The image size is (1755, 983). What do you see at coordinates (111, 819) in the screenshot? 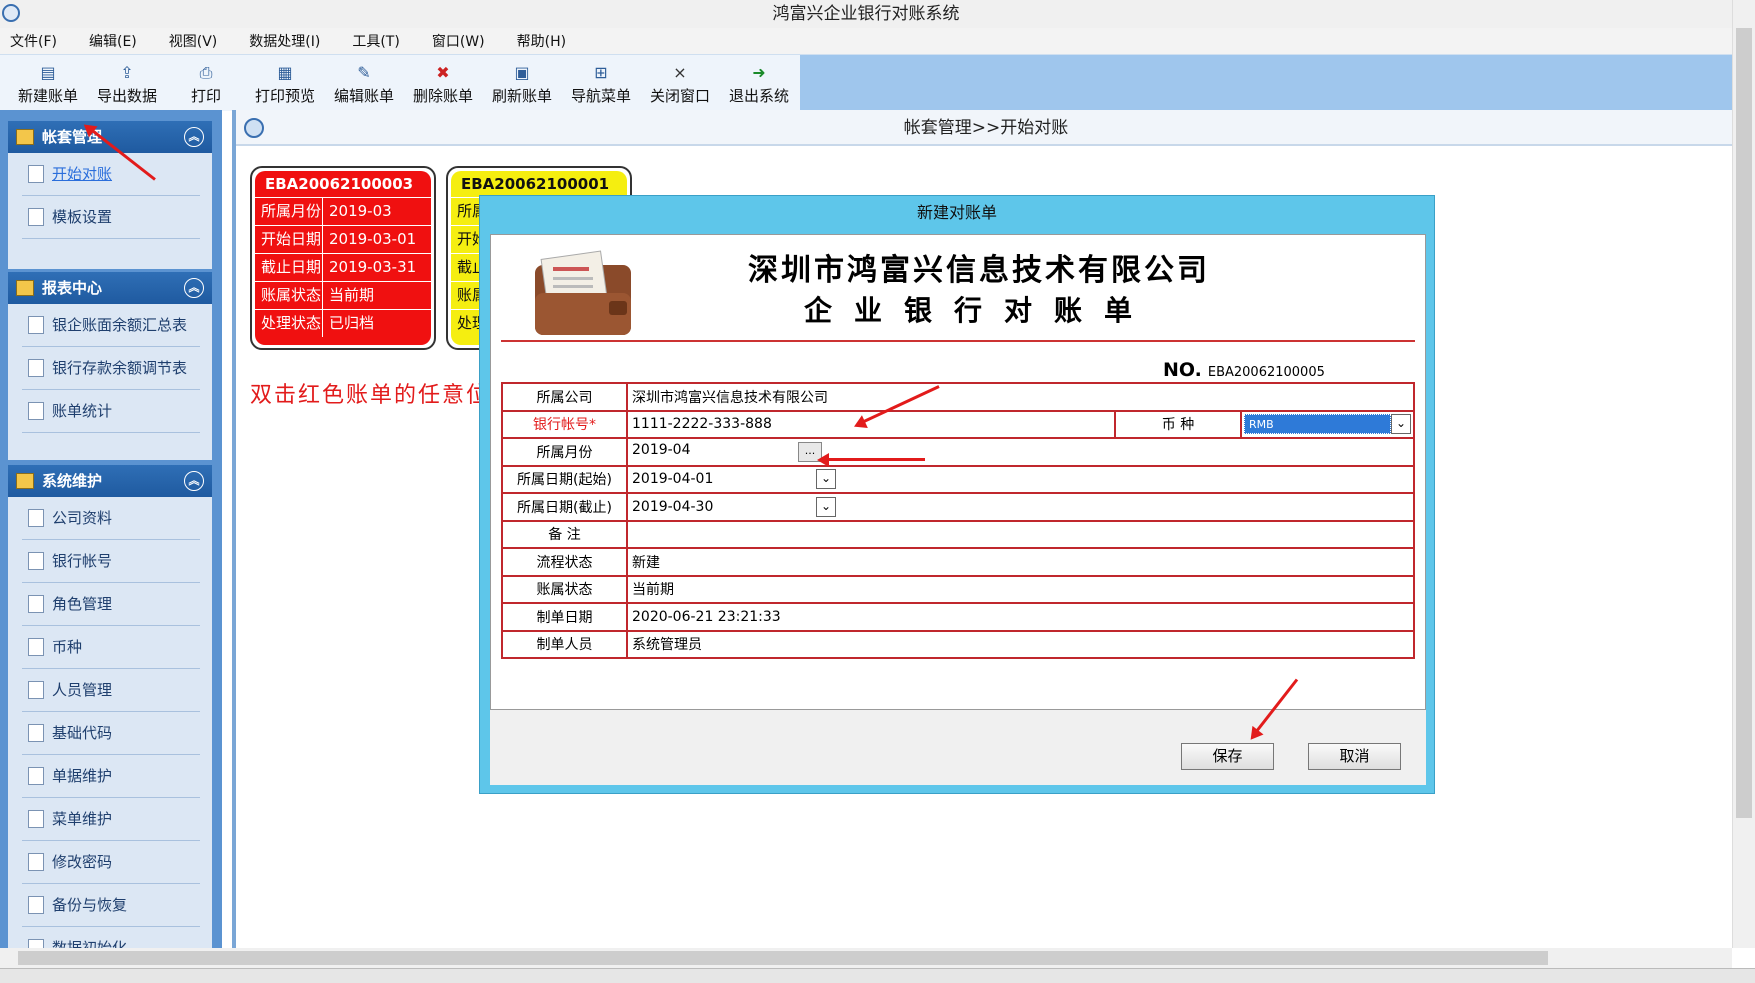
I see `sidebar-item-menus: 菜单维护` at bounding box center [111, 819].